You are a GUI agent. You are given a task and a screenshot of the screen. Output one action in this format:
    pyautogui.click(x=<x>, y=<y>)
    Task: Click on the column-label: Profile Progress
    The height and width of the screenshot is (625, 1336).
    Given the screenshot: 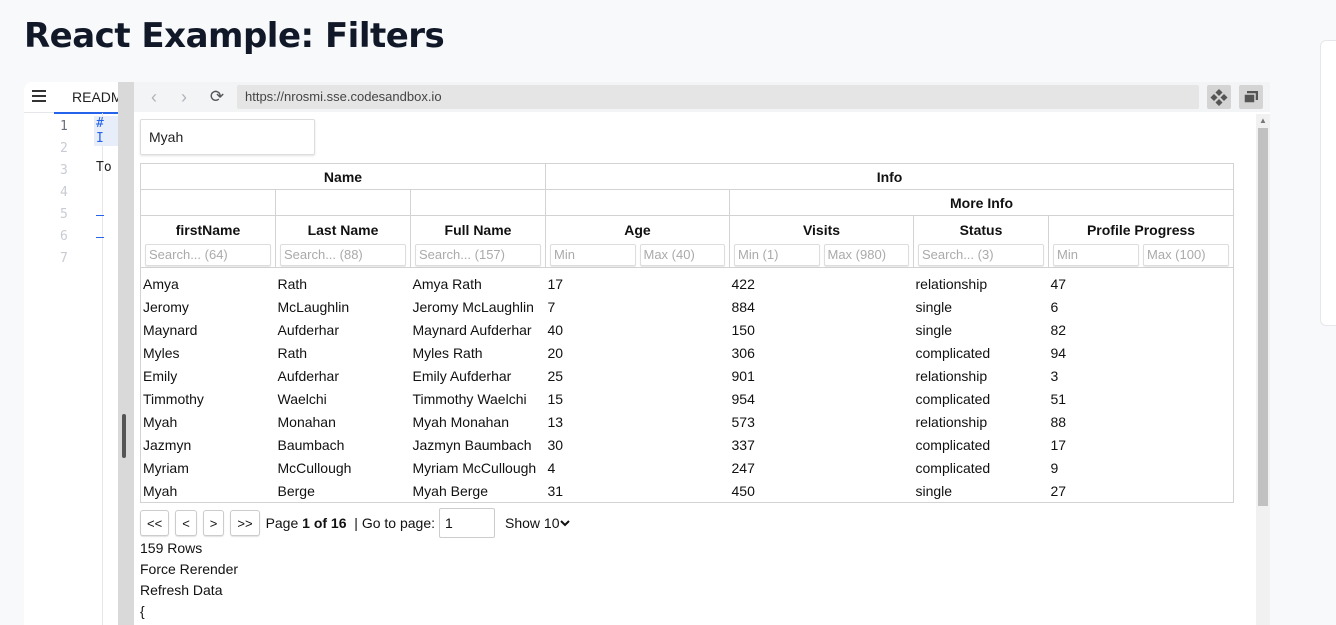 What is the action you would take?
    pyautogui.click(x=1141, y=230)
    